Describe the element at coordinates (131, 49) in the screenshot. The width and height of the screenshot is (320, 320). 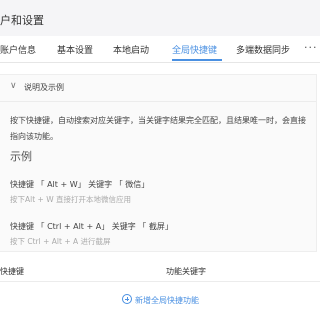
I see `tab-local-startup: 本地启动` at that location.